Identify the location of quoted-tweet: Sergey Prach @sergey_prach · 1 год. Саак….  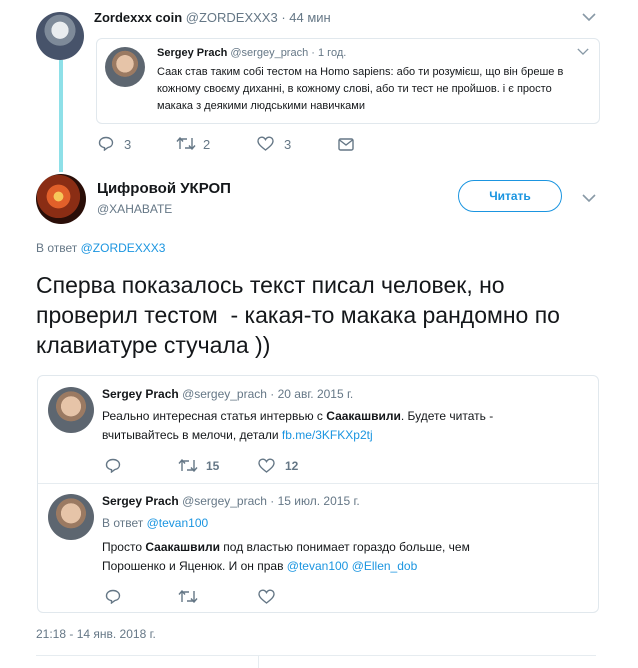
(348, 81).